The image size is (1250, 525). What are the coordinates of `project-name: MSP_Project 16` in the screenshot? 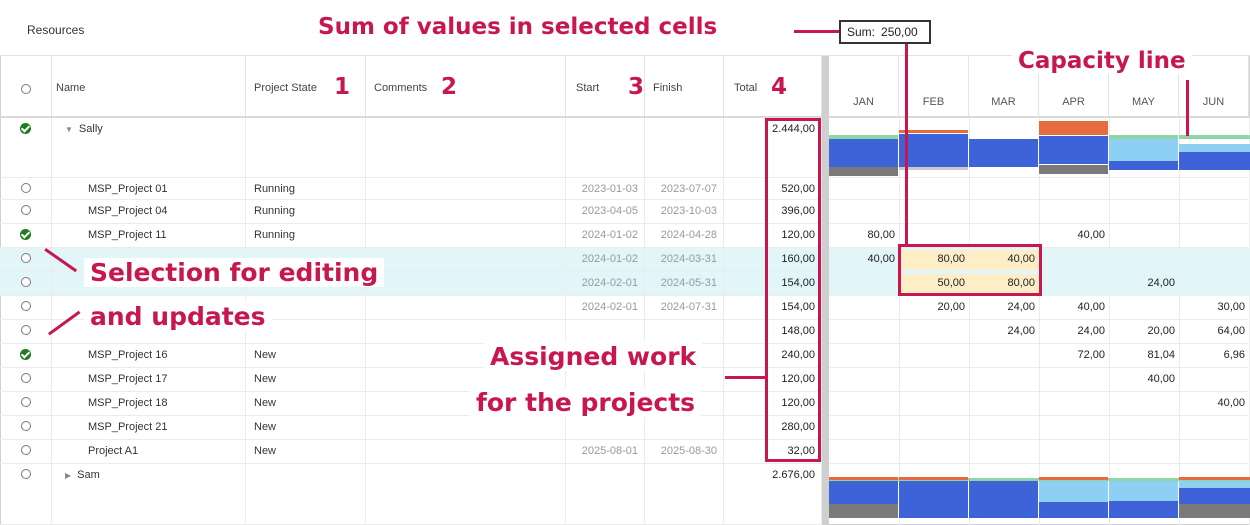 It's located at (149, 355).